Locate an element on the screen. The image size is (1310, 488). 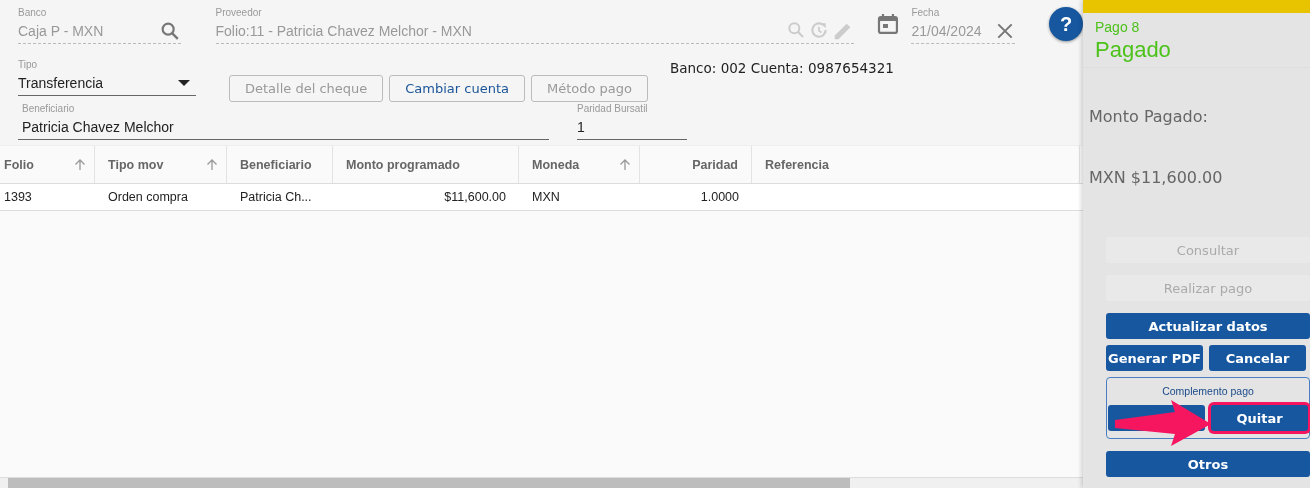
beneficiary-field: Beneficiario Patricia Chavez Melchor is located at coordinates (283, 121).